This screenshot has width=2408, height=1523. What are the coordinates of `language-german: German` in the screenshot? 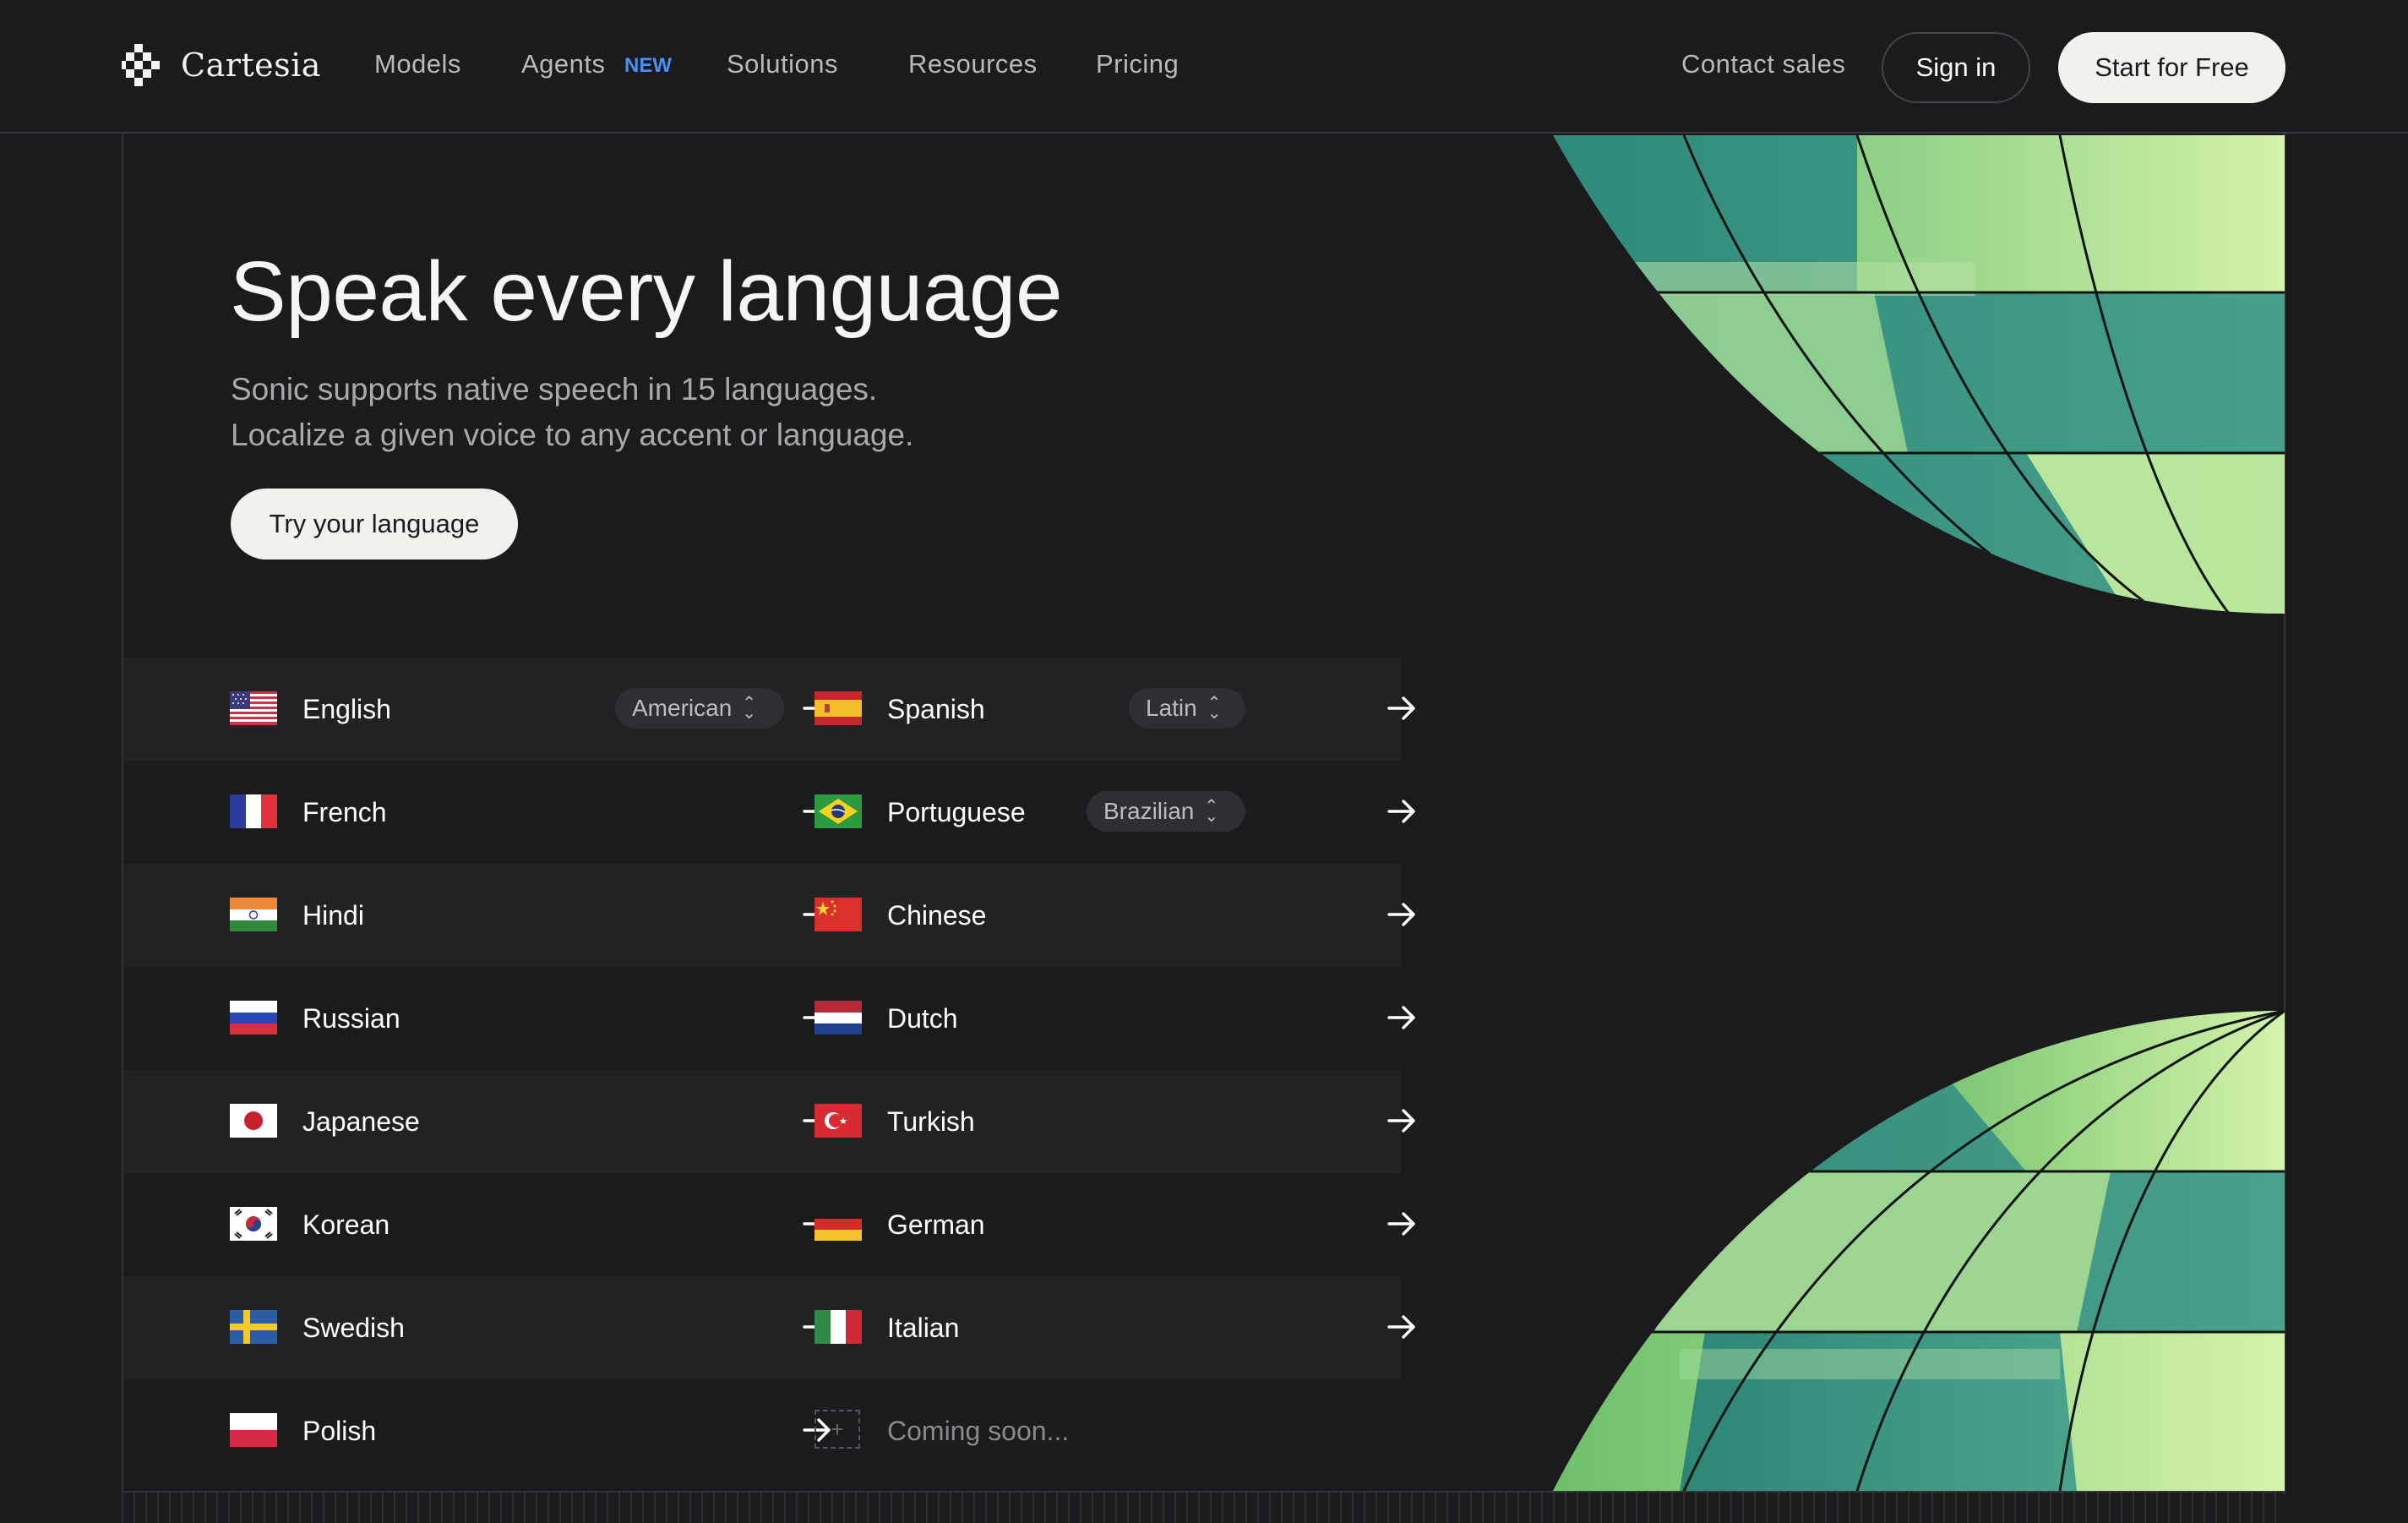 It's located at (1114, 1224).